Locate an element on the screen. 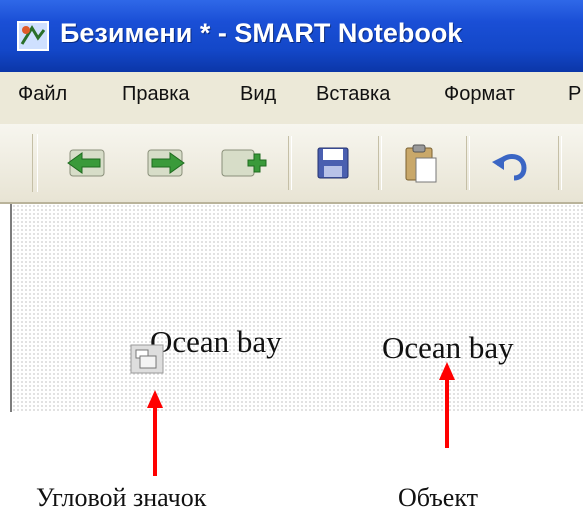 Image resolution: width=583 pixels, height=519 pixels. object-caption: Объект is located at coordinates (438, 497).